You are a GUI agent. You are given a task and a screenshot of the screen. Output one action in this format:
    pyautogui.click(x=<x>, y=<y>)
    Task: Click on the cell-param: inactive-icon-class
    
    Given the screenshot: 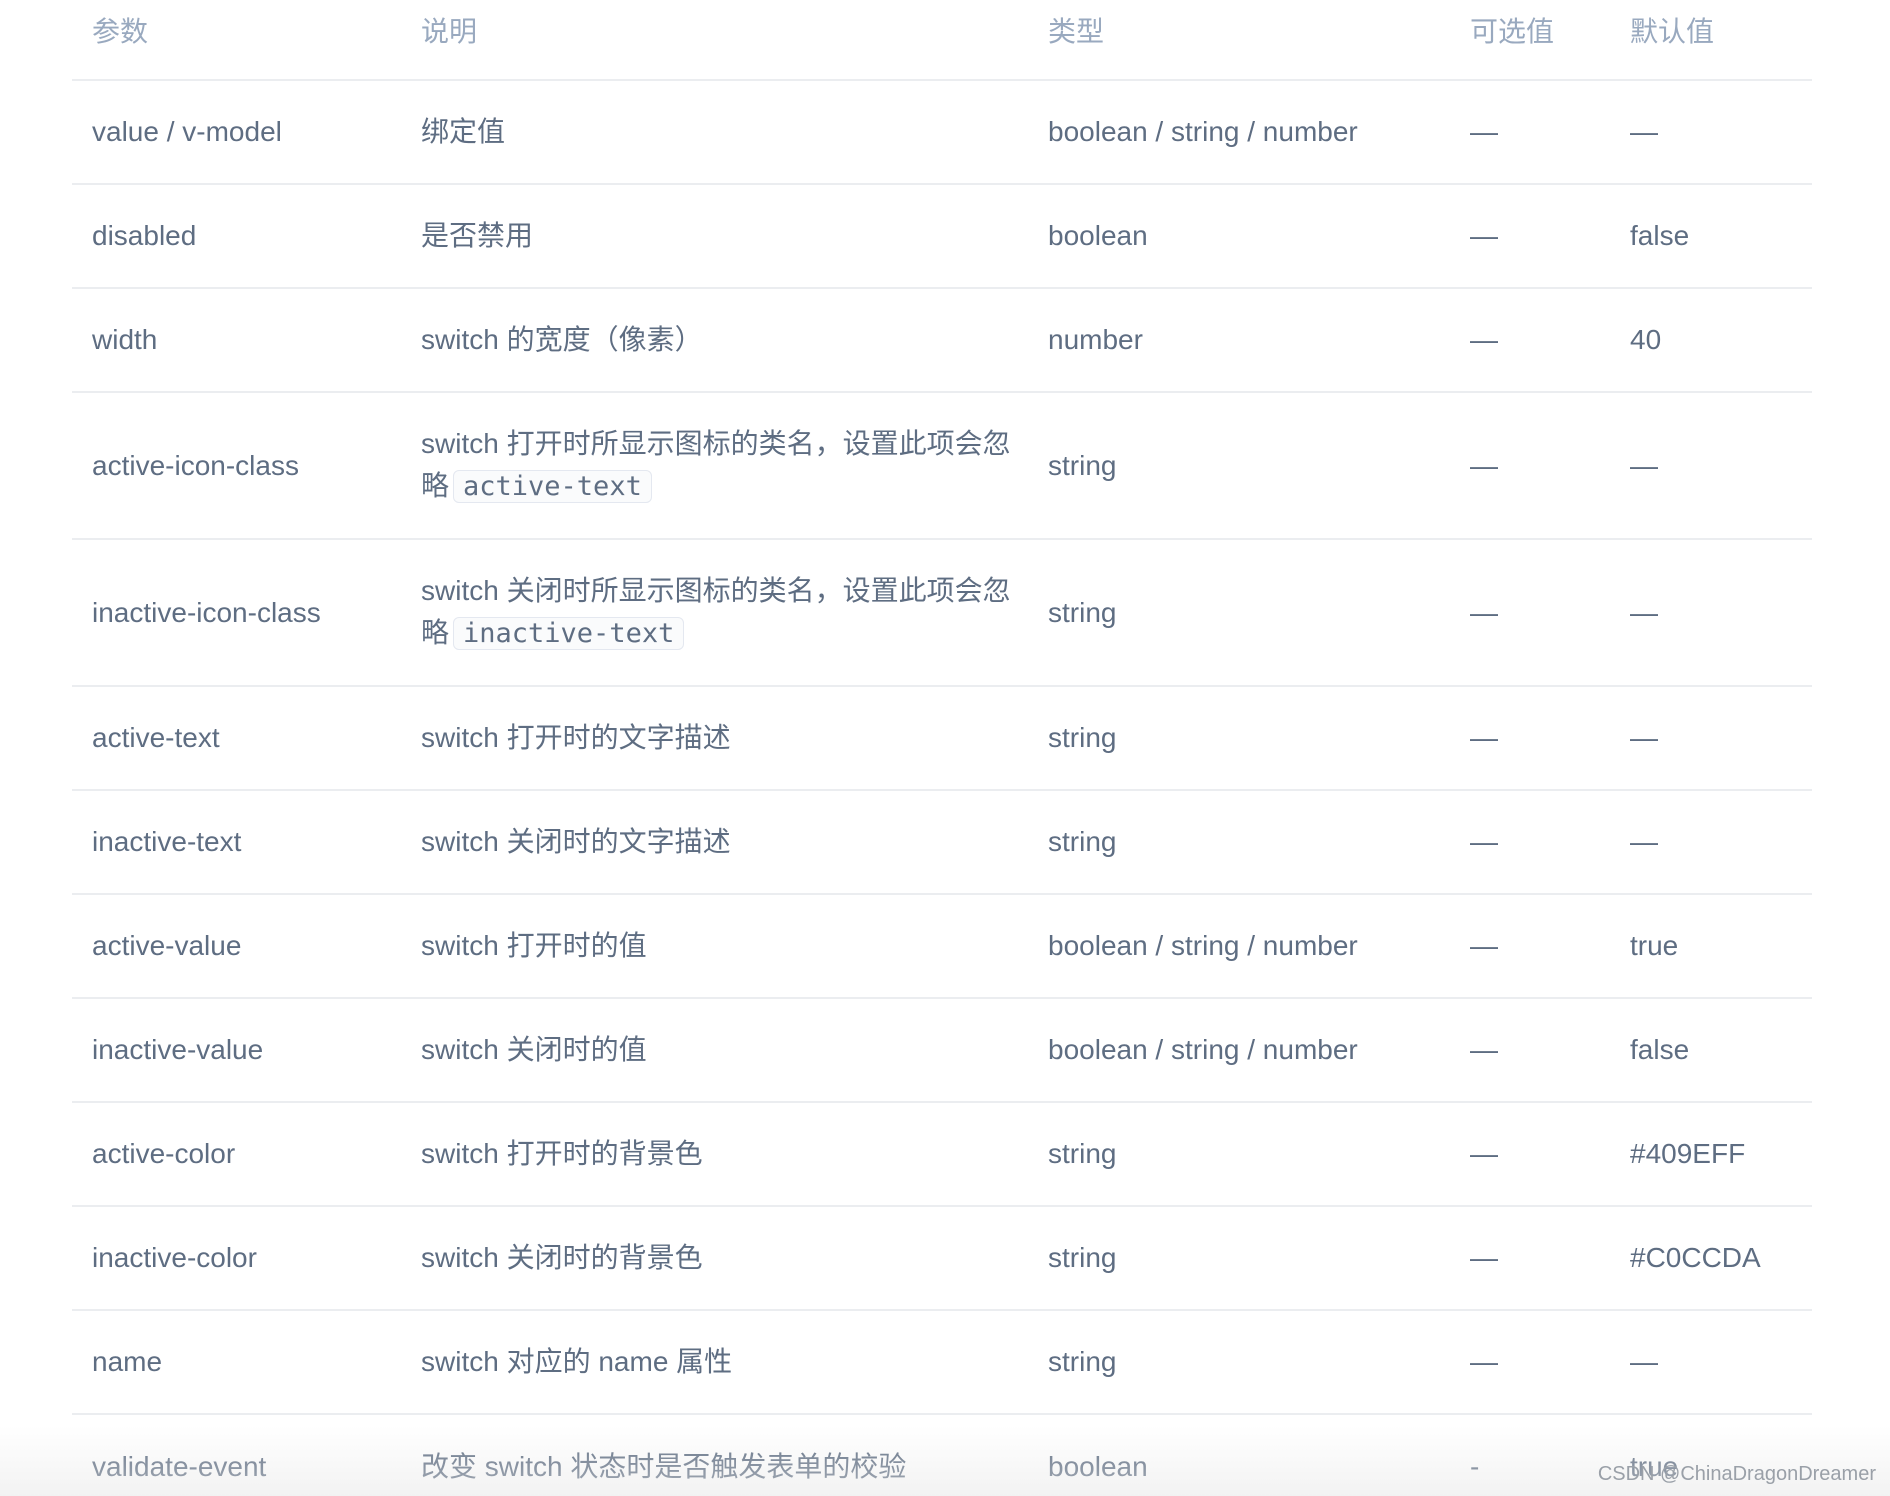 What is the action you would take?
    pyautogui.click(x=236, y=613)
    